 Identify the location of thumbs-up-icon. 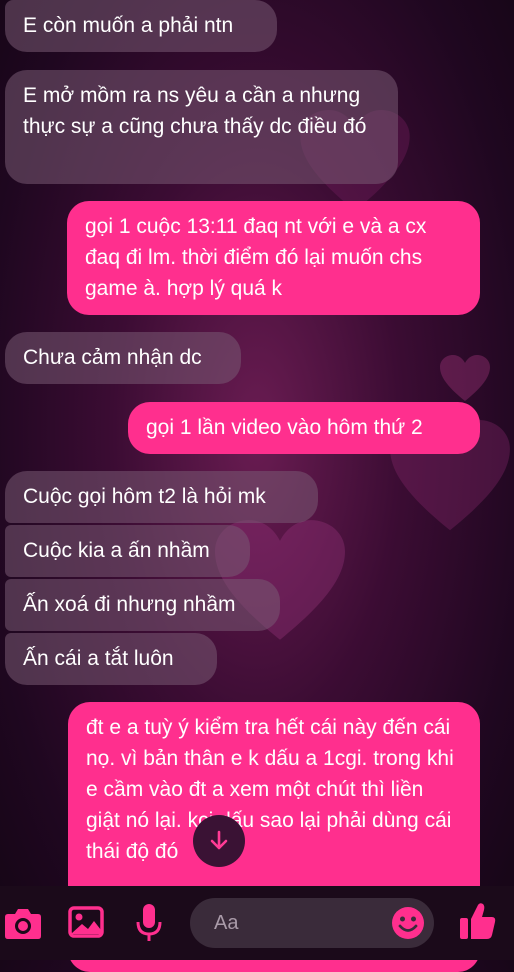
(478, 921).